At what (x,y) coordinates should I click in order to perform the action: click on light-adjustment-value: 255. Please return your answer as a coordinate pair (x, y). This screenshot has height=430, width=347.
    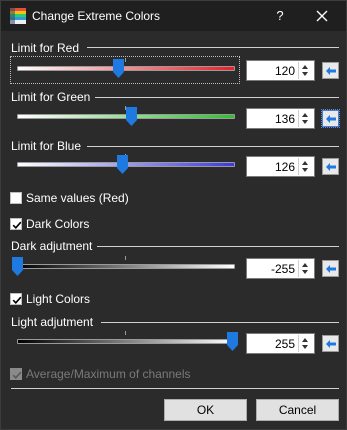
    Looking at the image, I should click on (284, 344).